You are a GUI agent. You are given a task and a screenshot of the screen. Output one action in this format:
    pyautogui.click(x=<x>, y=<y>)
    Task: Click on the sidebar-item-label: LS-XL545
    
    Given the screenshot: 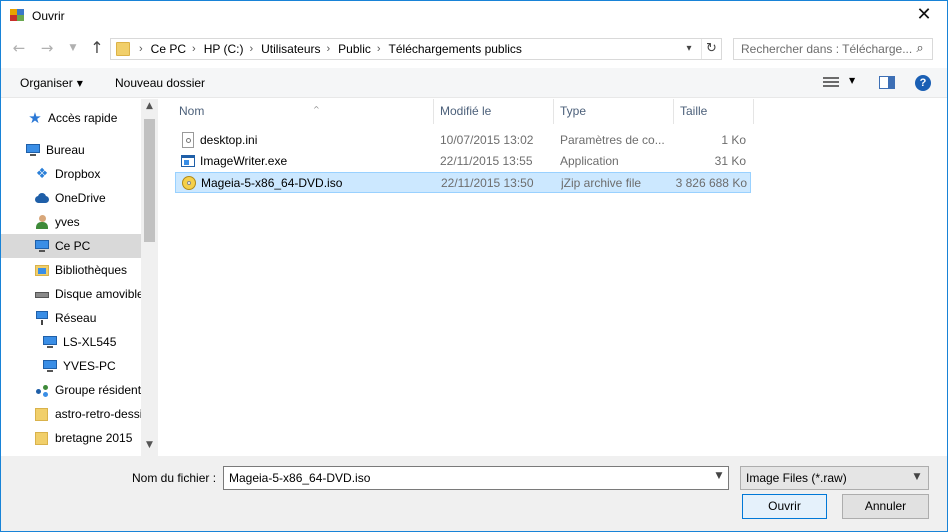 What is the action you would take?
    pyautogui.click(x=90, y=342)
    